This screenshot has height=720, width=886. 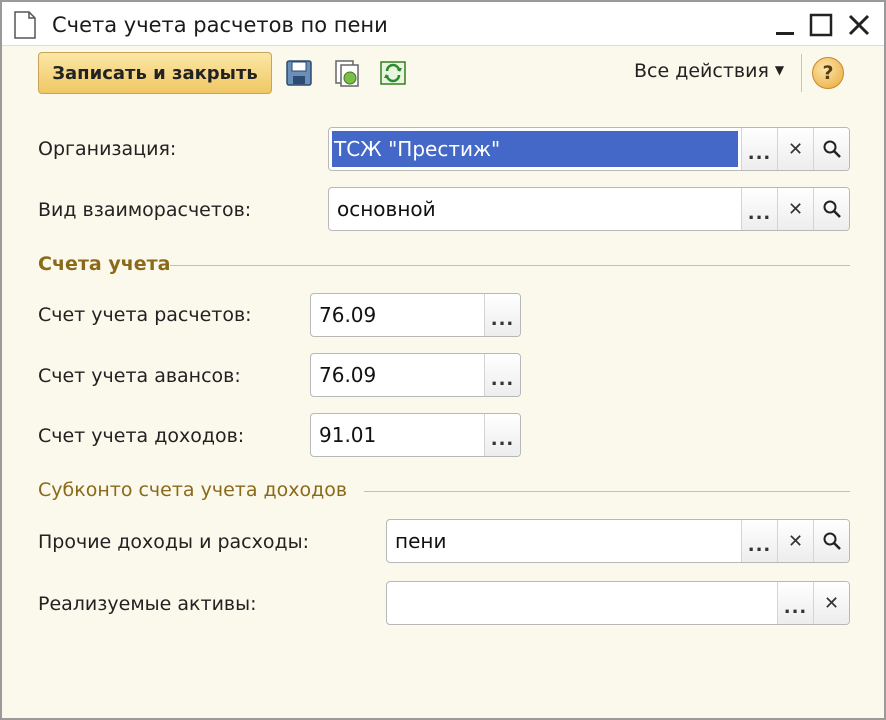 I want to click on save-icon, so click(x=299, y=73).